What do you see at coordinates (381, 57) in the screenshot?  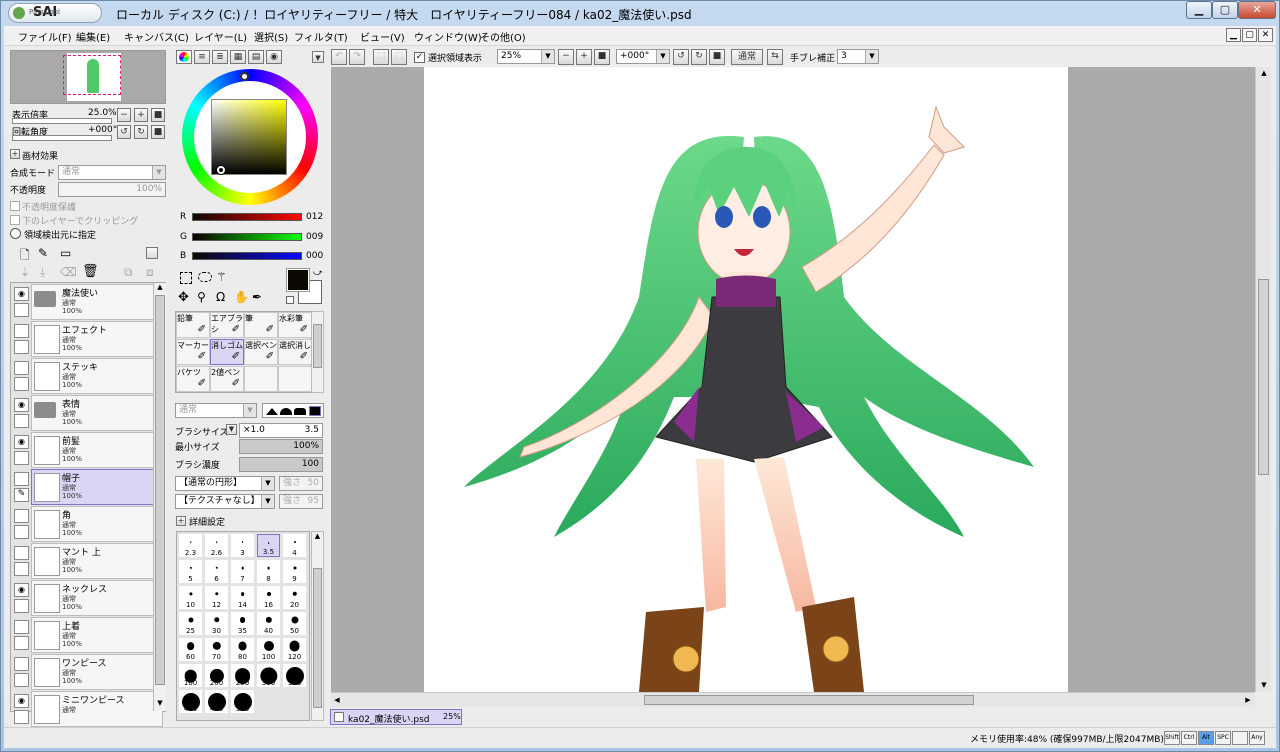 I see `deselect-button: ⬚` at bounding box center [381, 57].